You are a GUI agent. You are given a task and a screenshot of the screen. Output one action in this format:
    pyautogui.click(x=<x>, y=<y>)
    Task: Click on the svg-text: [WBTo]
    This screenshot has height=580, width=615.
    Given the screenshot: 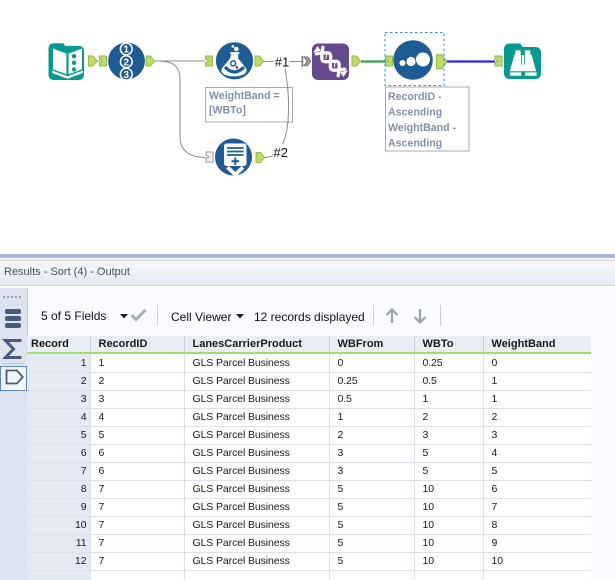 What is the action you would take?
    pyautogui.click(x=227, y=111)
    